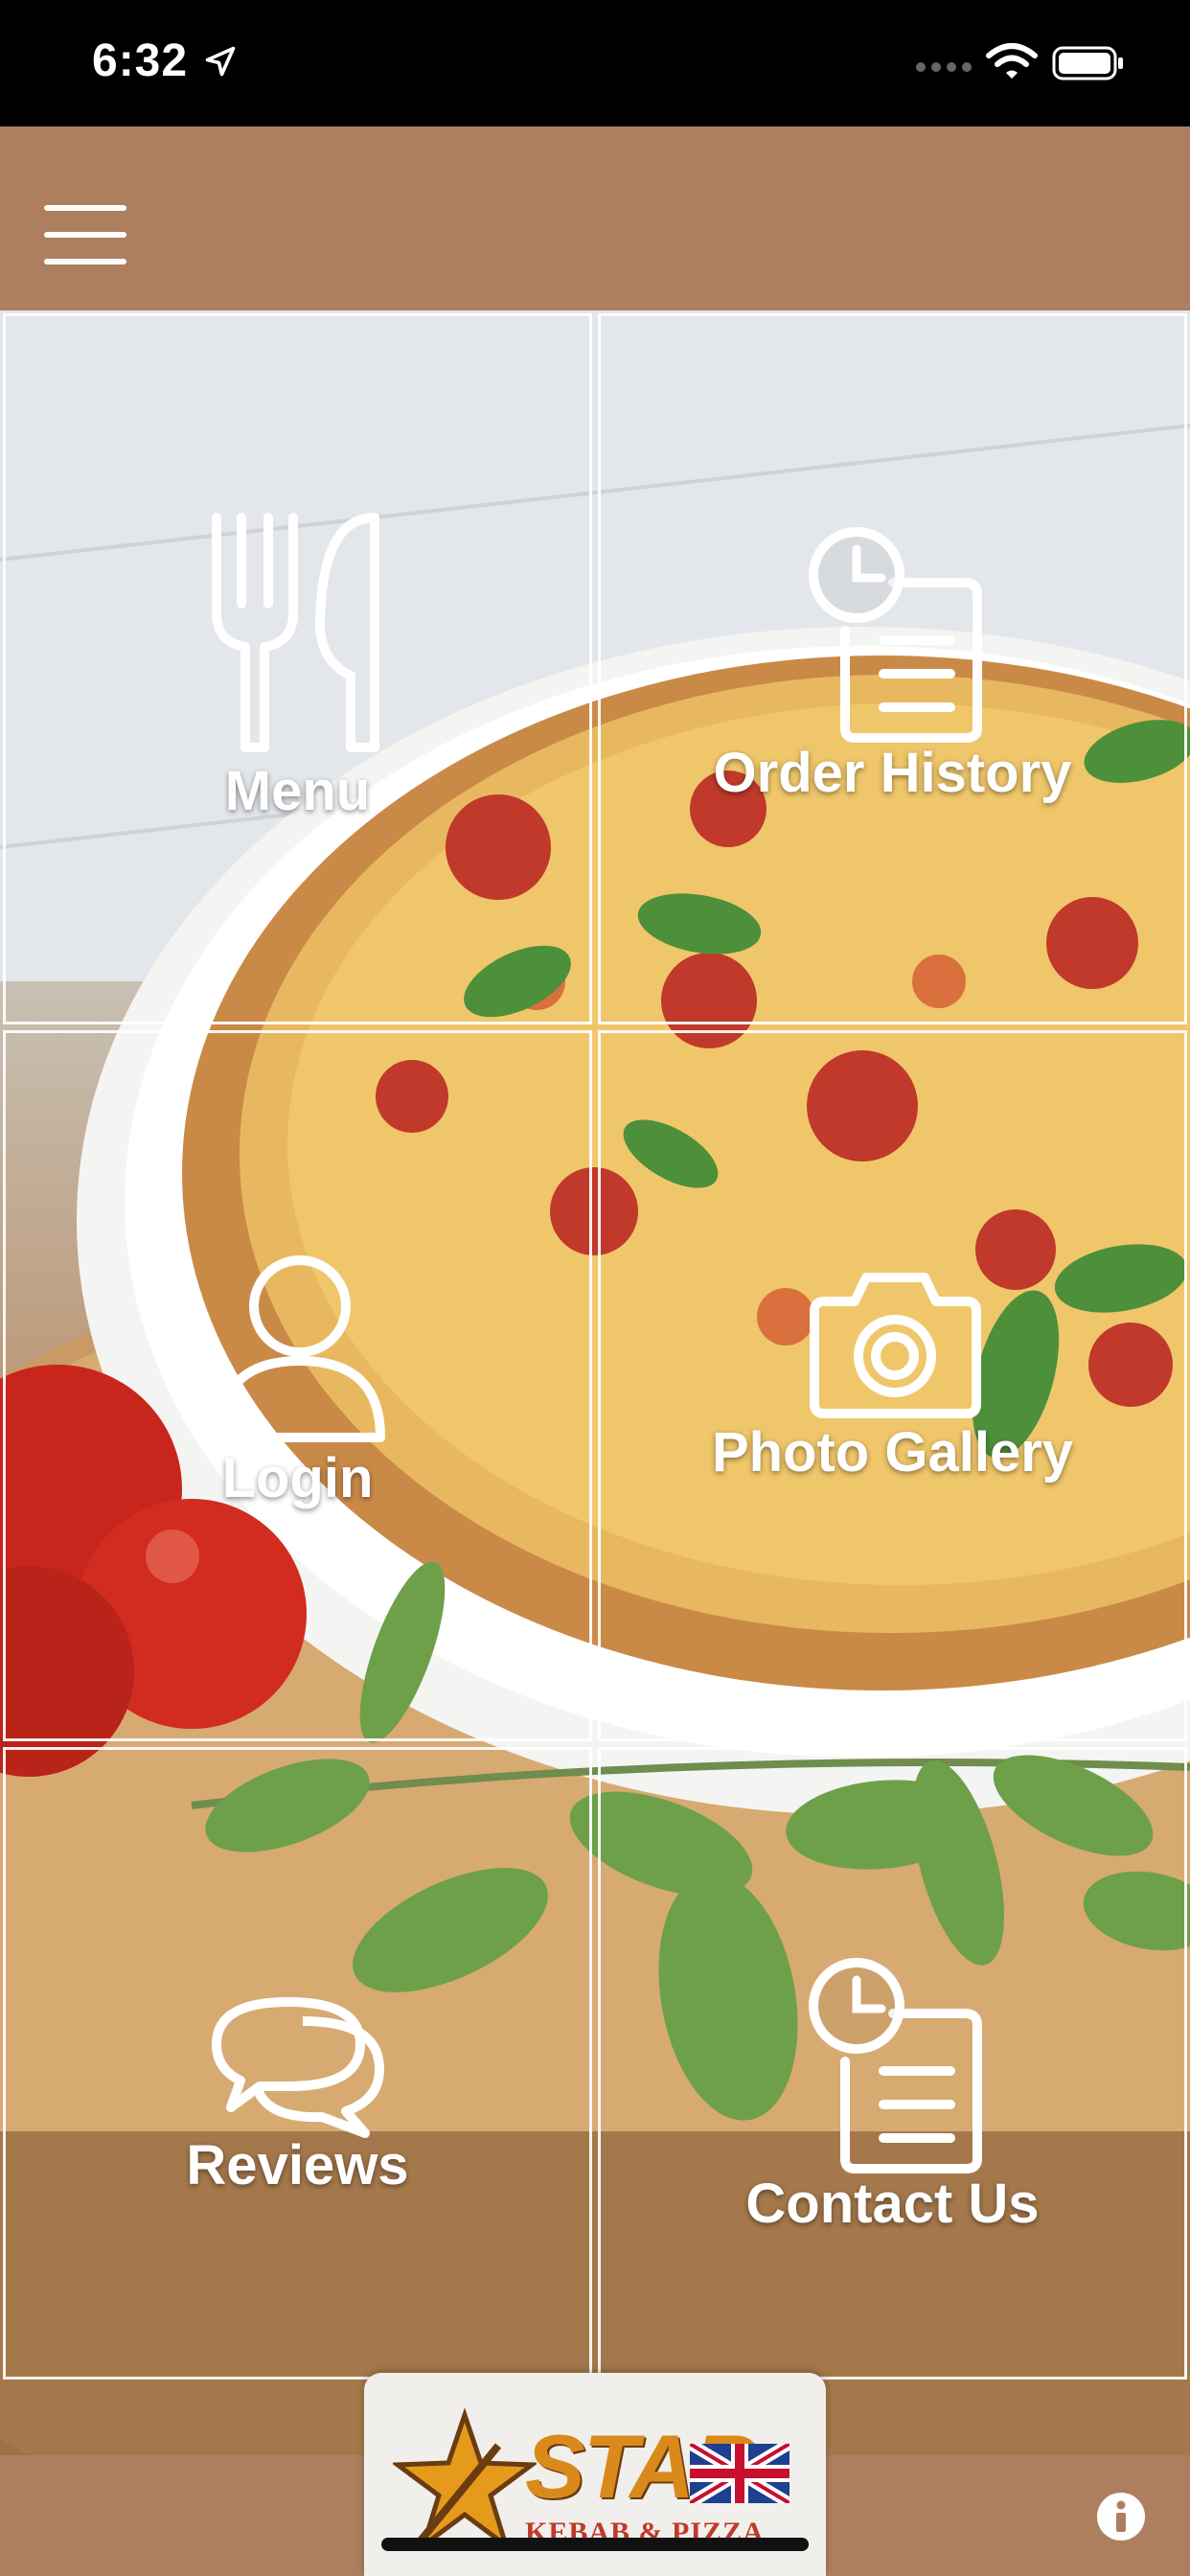 The height and width of the screenshot is (2576, 1190). I want to click on info-icon, so click(1121, 2517).